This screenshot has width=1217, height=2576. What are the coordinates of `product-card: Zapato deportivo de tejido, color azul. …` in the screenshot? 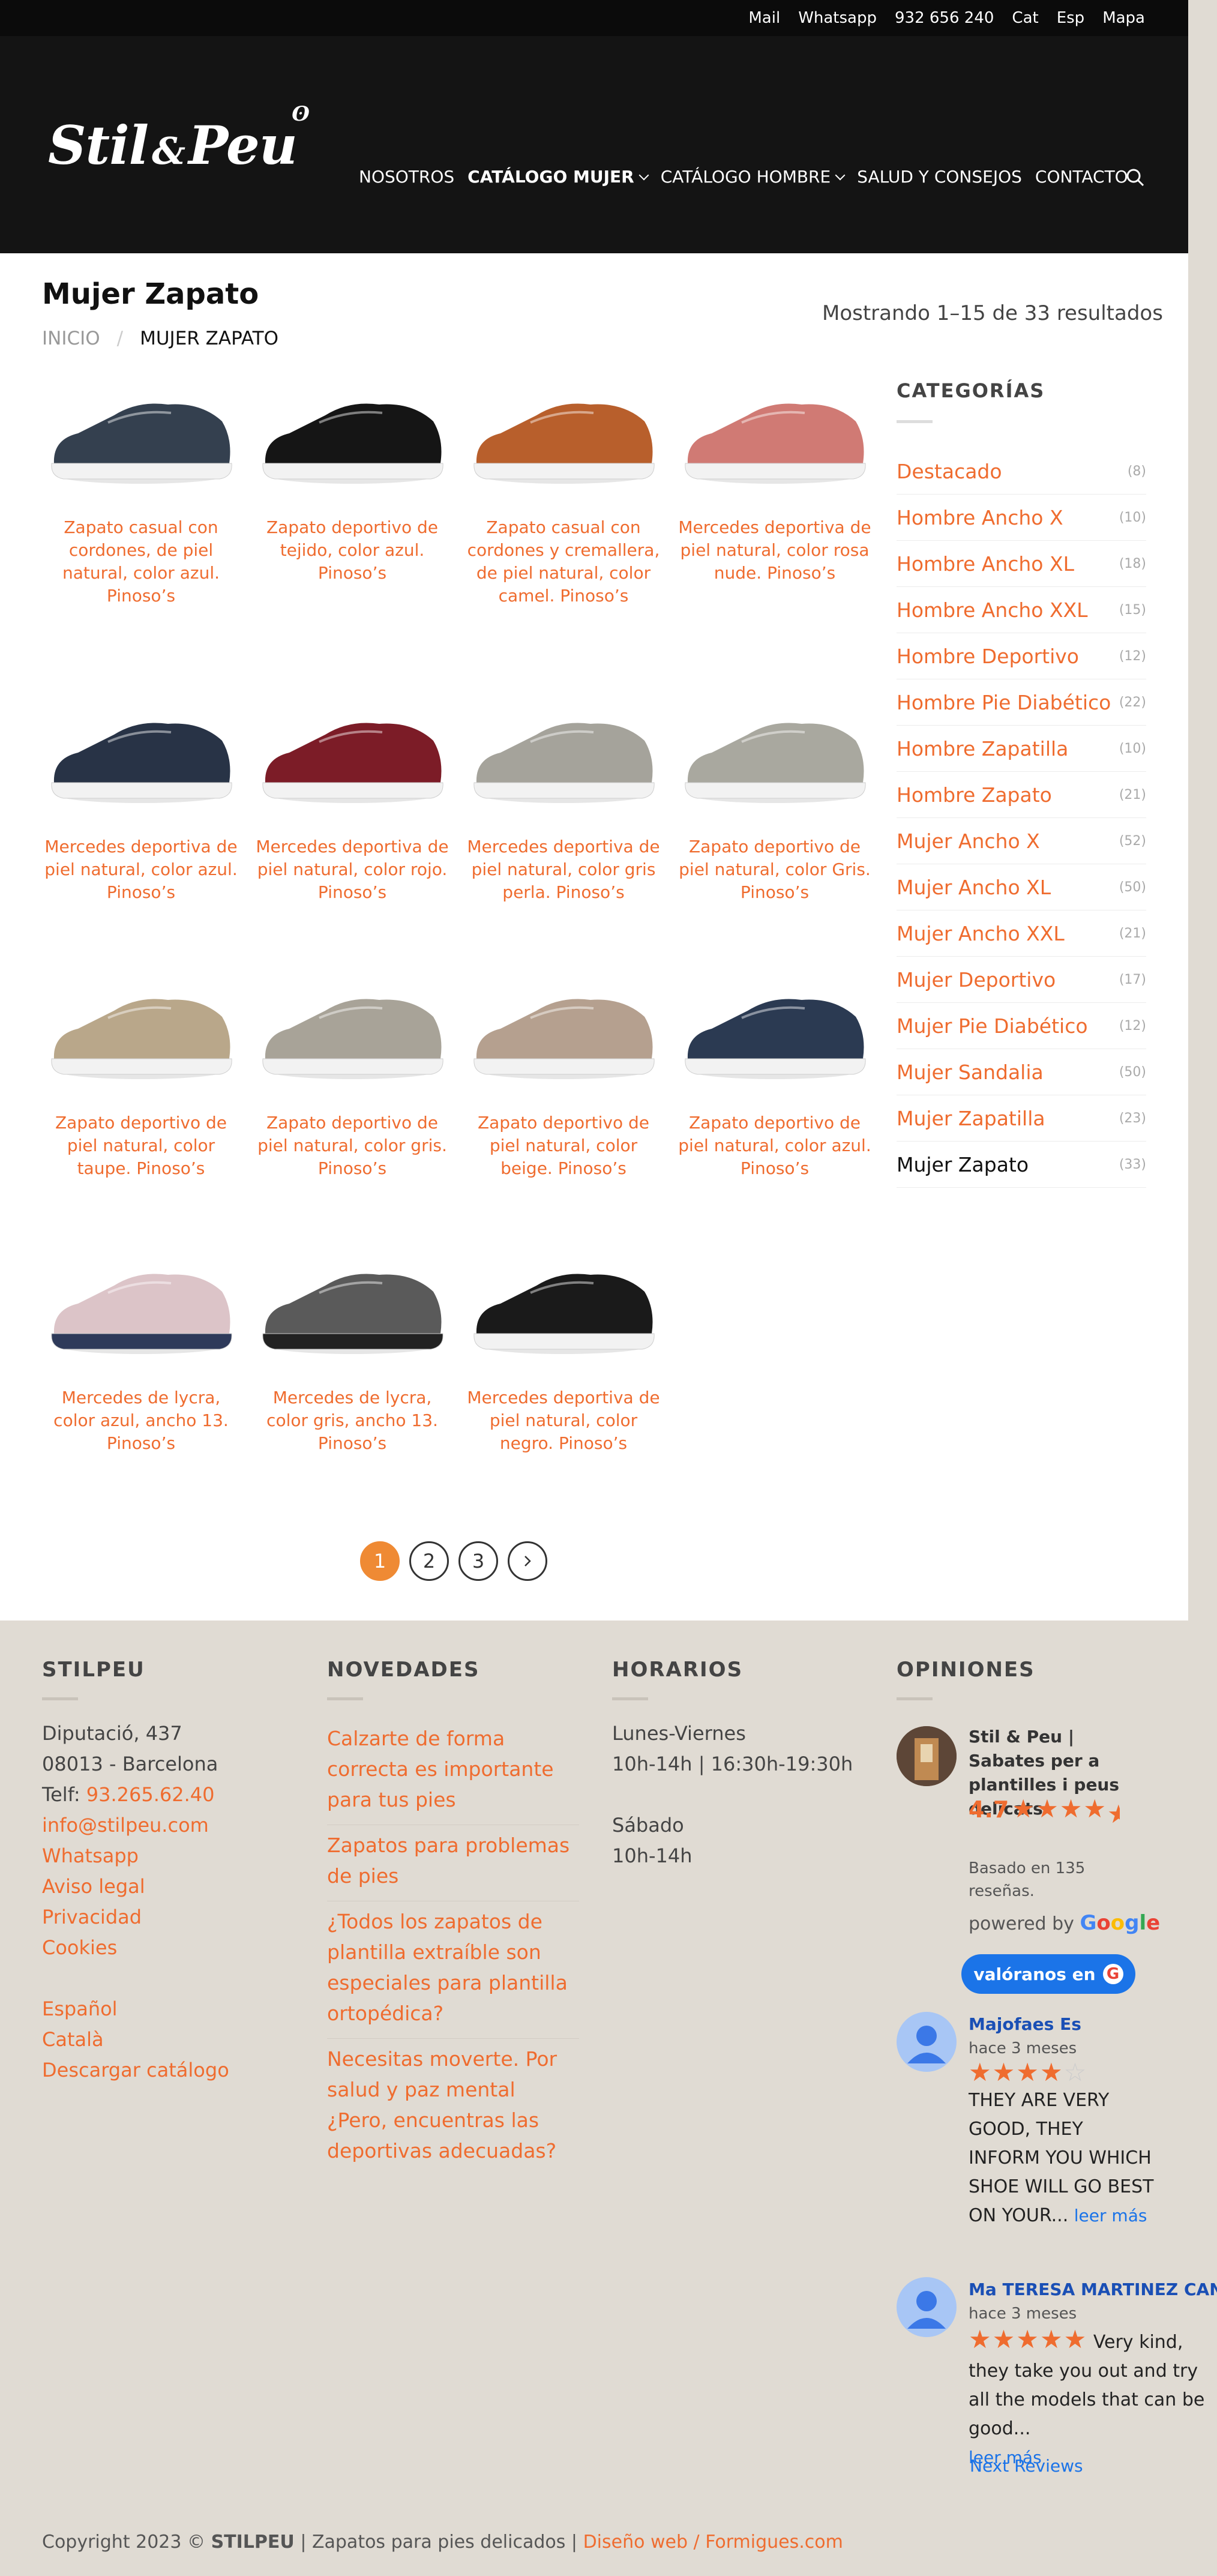 It's located at (352, 479).